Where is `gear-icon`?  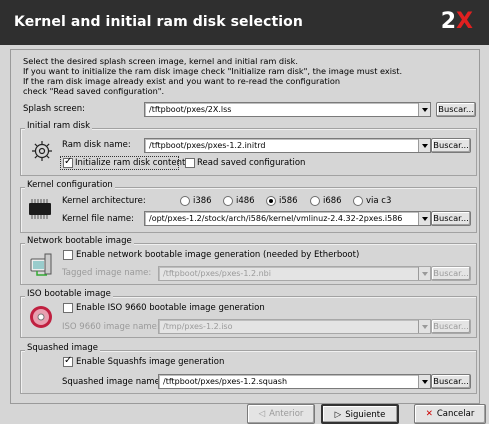 gear-icon is located at coordinates (42, 151).